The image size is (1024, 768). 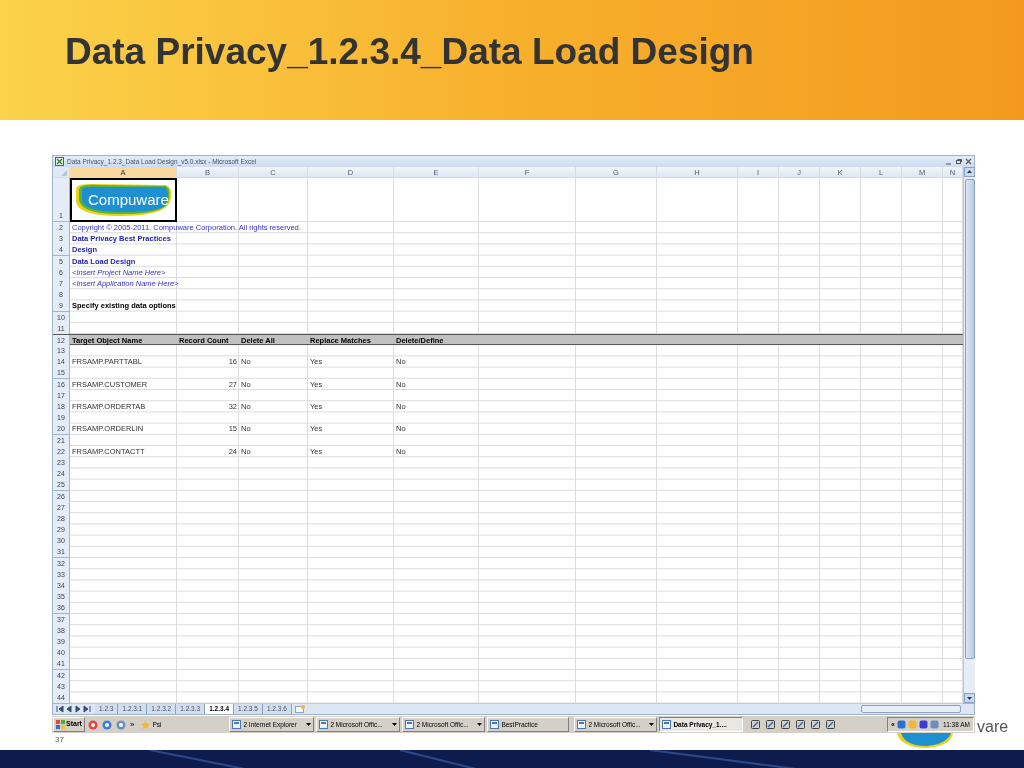 What do you see at coordinates (146, 725) in the screenshot?
I see `star-icon` at bounding box center [146, 725].